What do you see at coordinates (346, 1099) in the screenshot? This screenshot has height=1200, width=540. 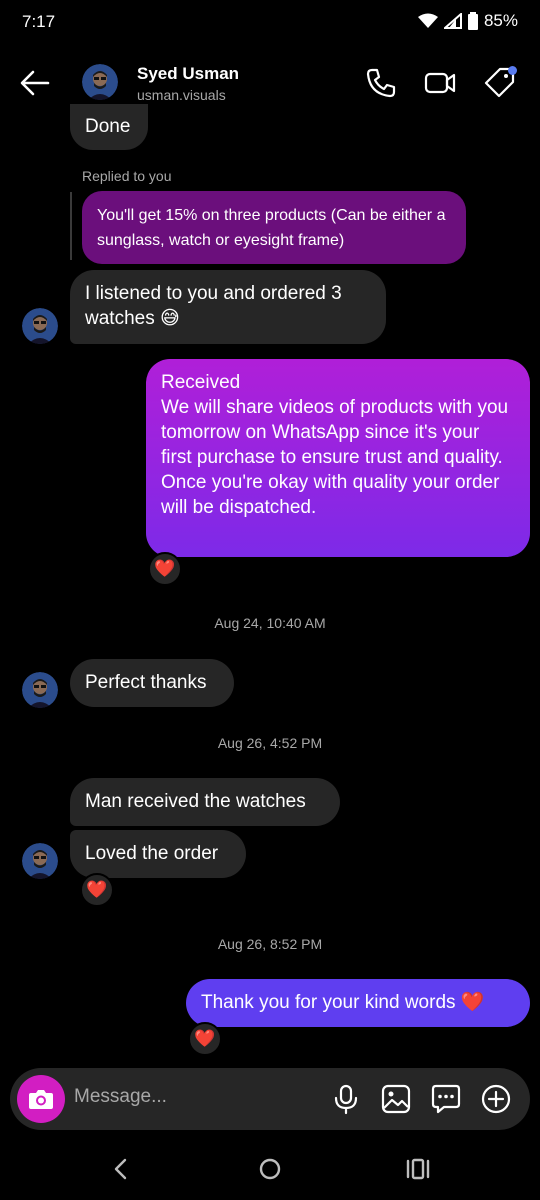 I see `microphone-icon` at bounding box center [346, 1099].